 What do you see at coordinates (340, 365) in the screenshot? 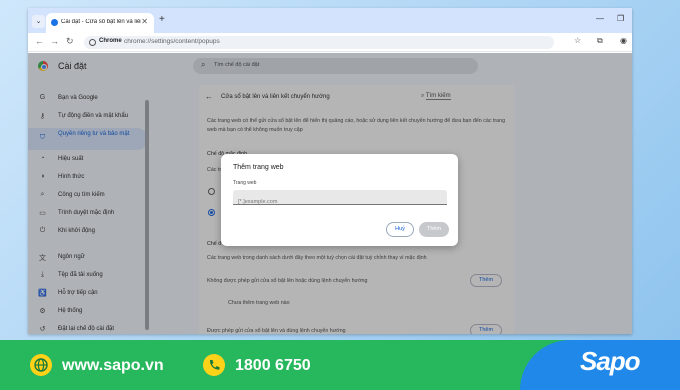
I see `promo-footer: www.sapo.vn 1800 6750 Sapo` at bounding box center [340, 365].